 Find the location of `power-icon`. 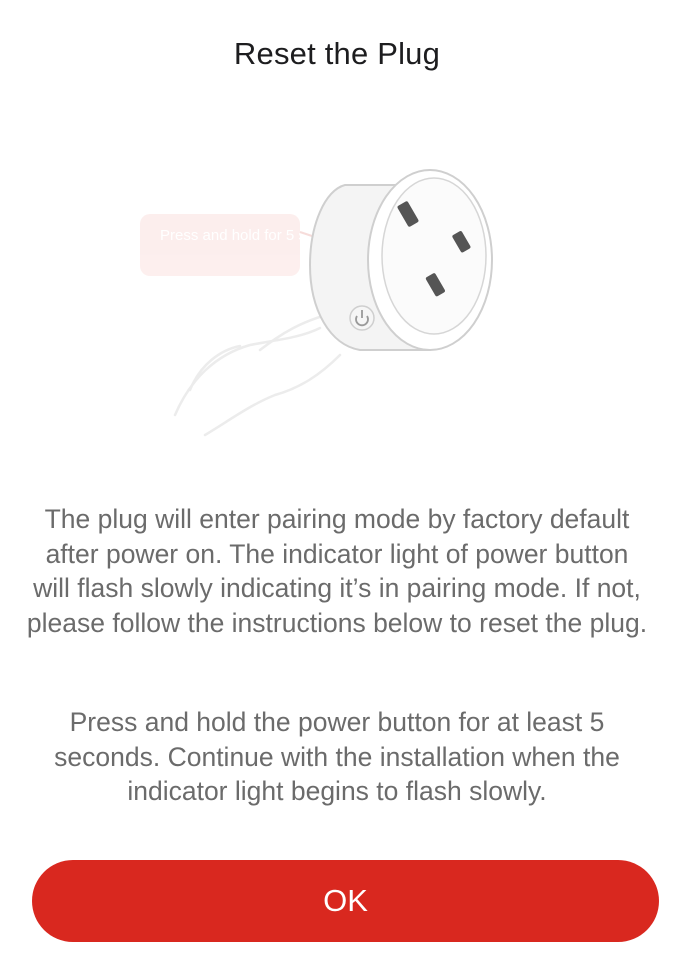

power-icon is located at coordinates (362, 318).